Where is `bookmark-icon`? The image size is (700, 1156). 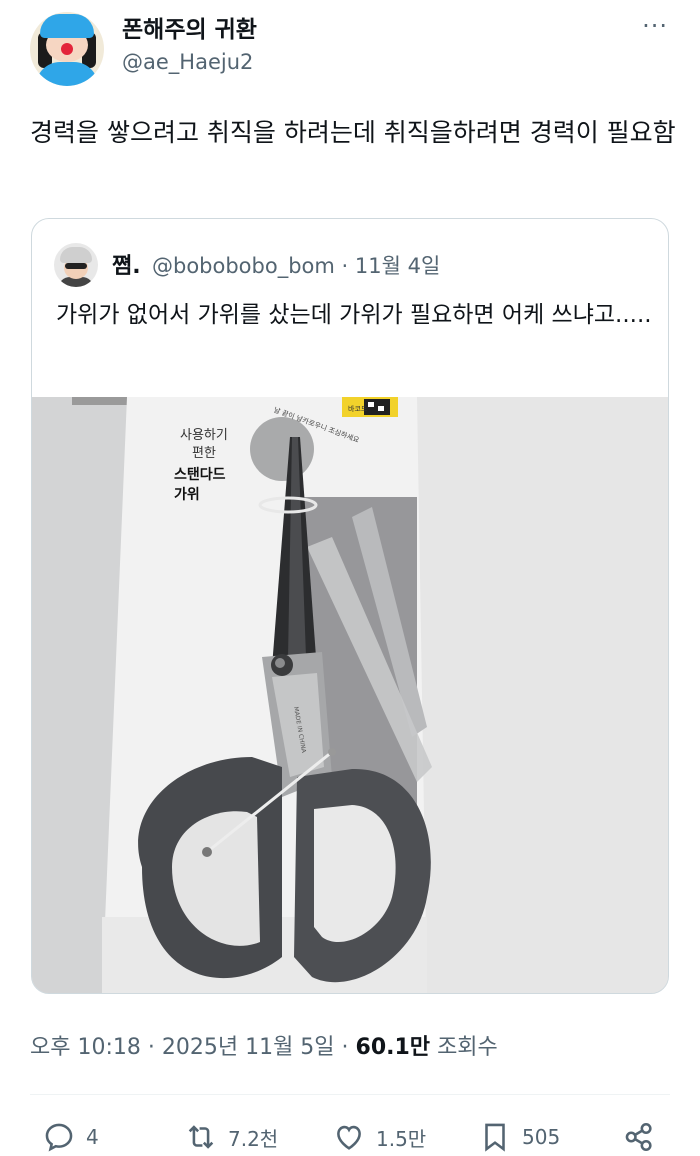 bookmark-icon is located at coordinates (495, 1137).